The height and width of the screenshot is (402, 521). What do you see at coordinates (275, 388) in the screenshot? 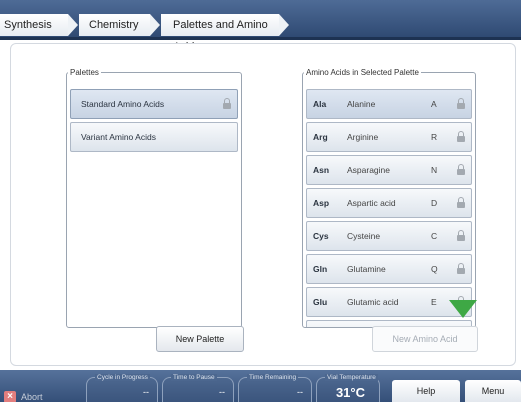
I see `time-remaining-panel: Time Remaining --` at bounding box center [275, 388].